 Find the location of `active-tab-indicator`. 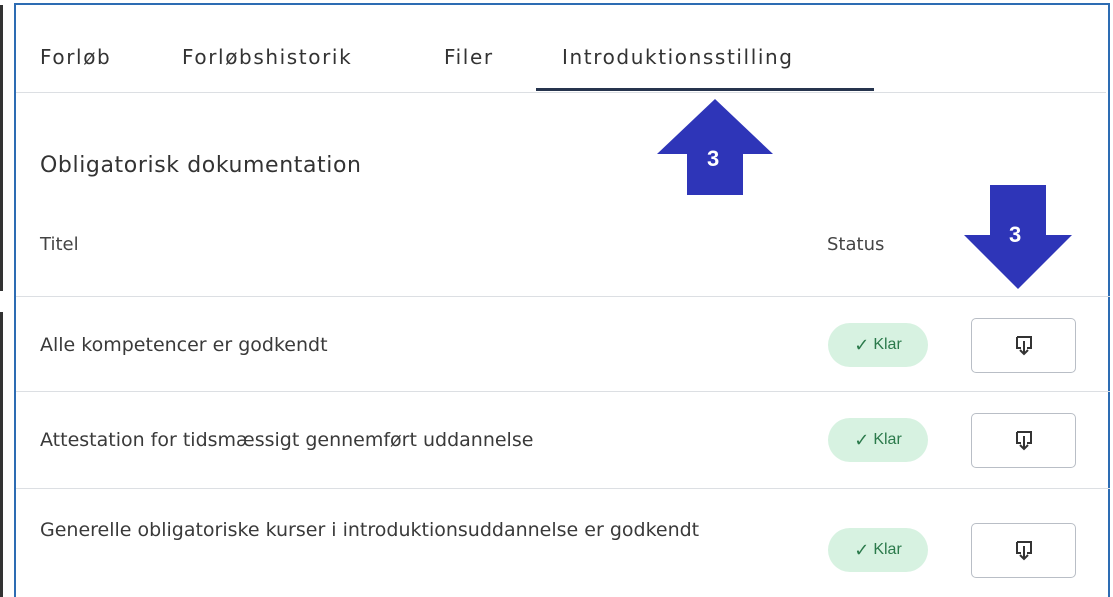

active-tab-indicator is located at coordinates (705, 89).